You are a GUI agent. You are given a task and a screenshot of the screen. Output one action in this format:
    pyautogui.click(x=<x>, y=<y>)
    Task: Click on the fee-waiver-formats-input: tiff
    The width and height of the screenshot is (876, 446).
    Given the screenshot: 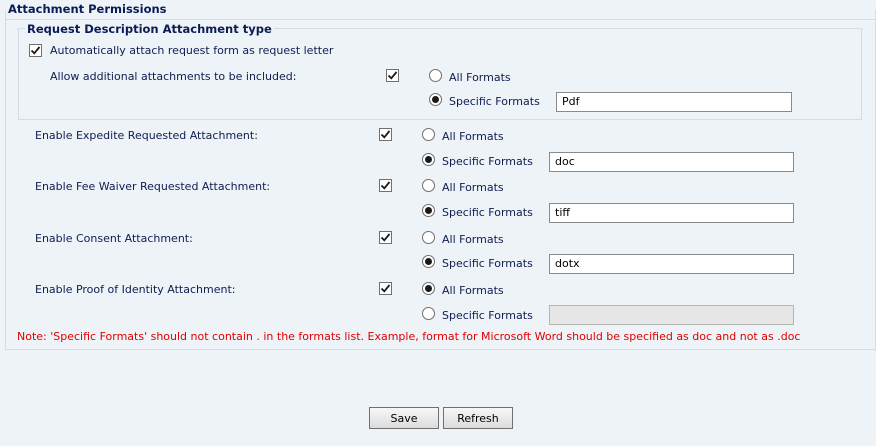 What is the action you would take?
    pyautogui.click(x=671, y=213)
    